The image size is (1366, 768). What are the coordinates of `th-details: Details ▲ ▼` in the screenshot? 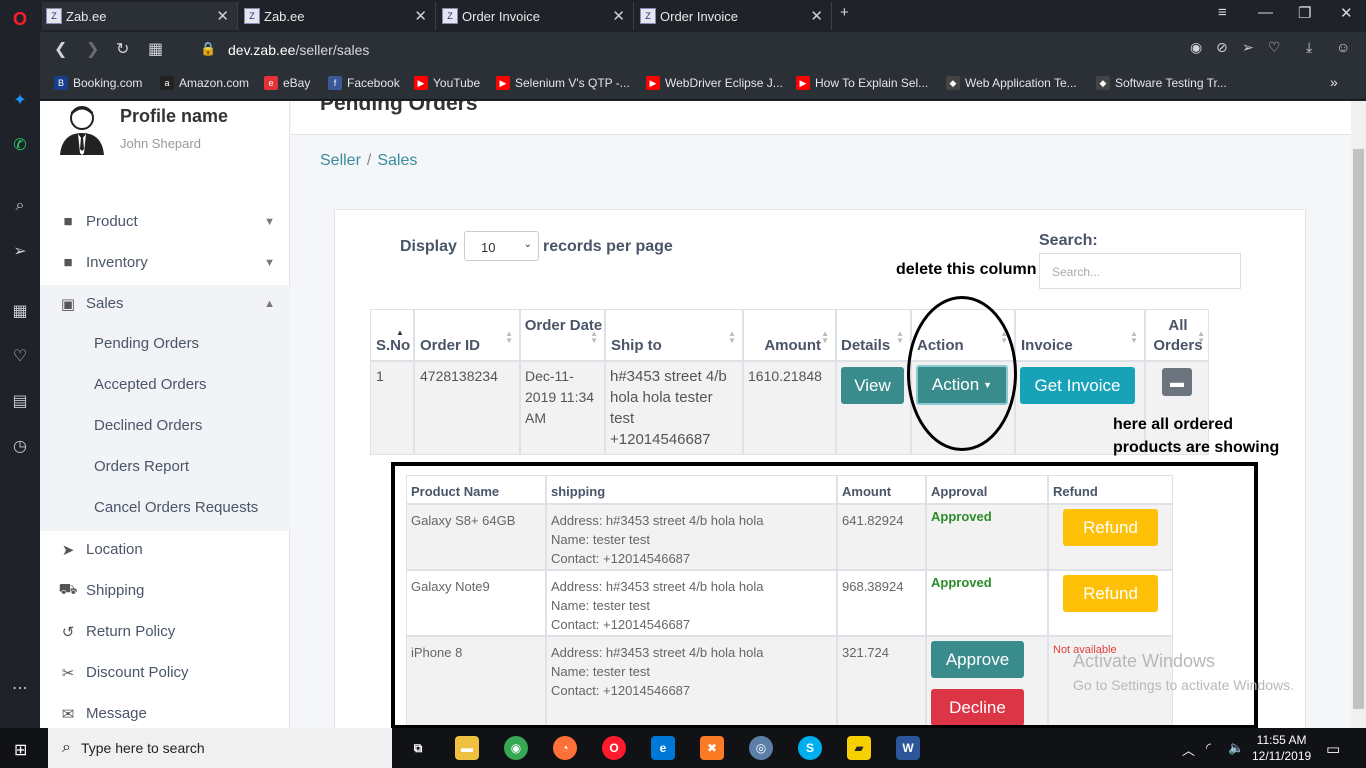 It's located at (873, 335).